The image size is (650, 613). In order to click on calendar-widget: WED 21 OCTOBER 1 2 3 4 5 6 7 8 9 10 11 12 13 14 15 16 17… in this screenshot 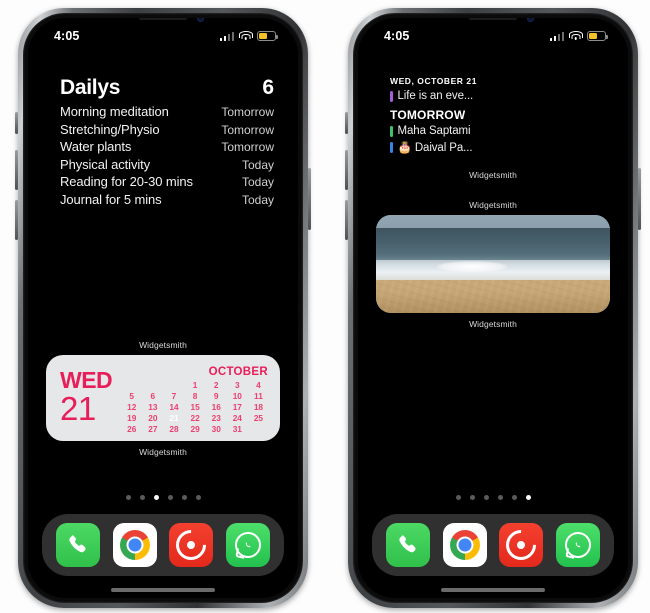, I will do `click(163, 398)`.